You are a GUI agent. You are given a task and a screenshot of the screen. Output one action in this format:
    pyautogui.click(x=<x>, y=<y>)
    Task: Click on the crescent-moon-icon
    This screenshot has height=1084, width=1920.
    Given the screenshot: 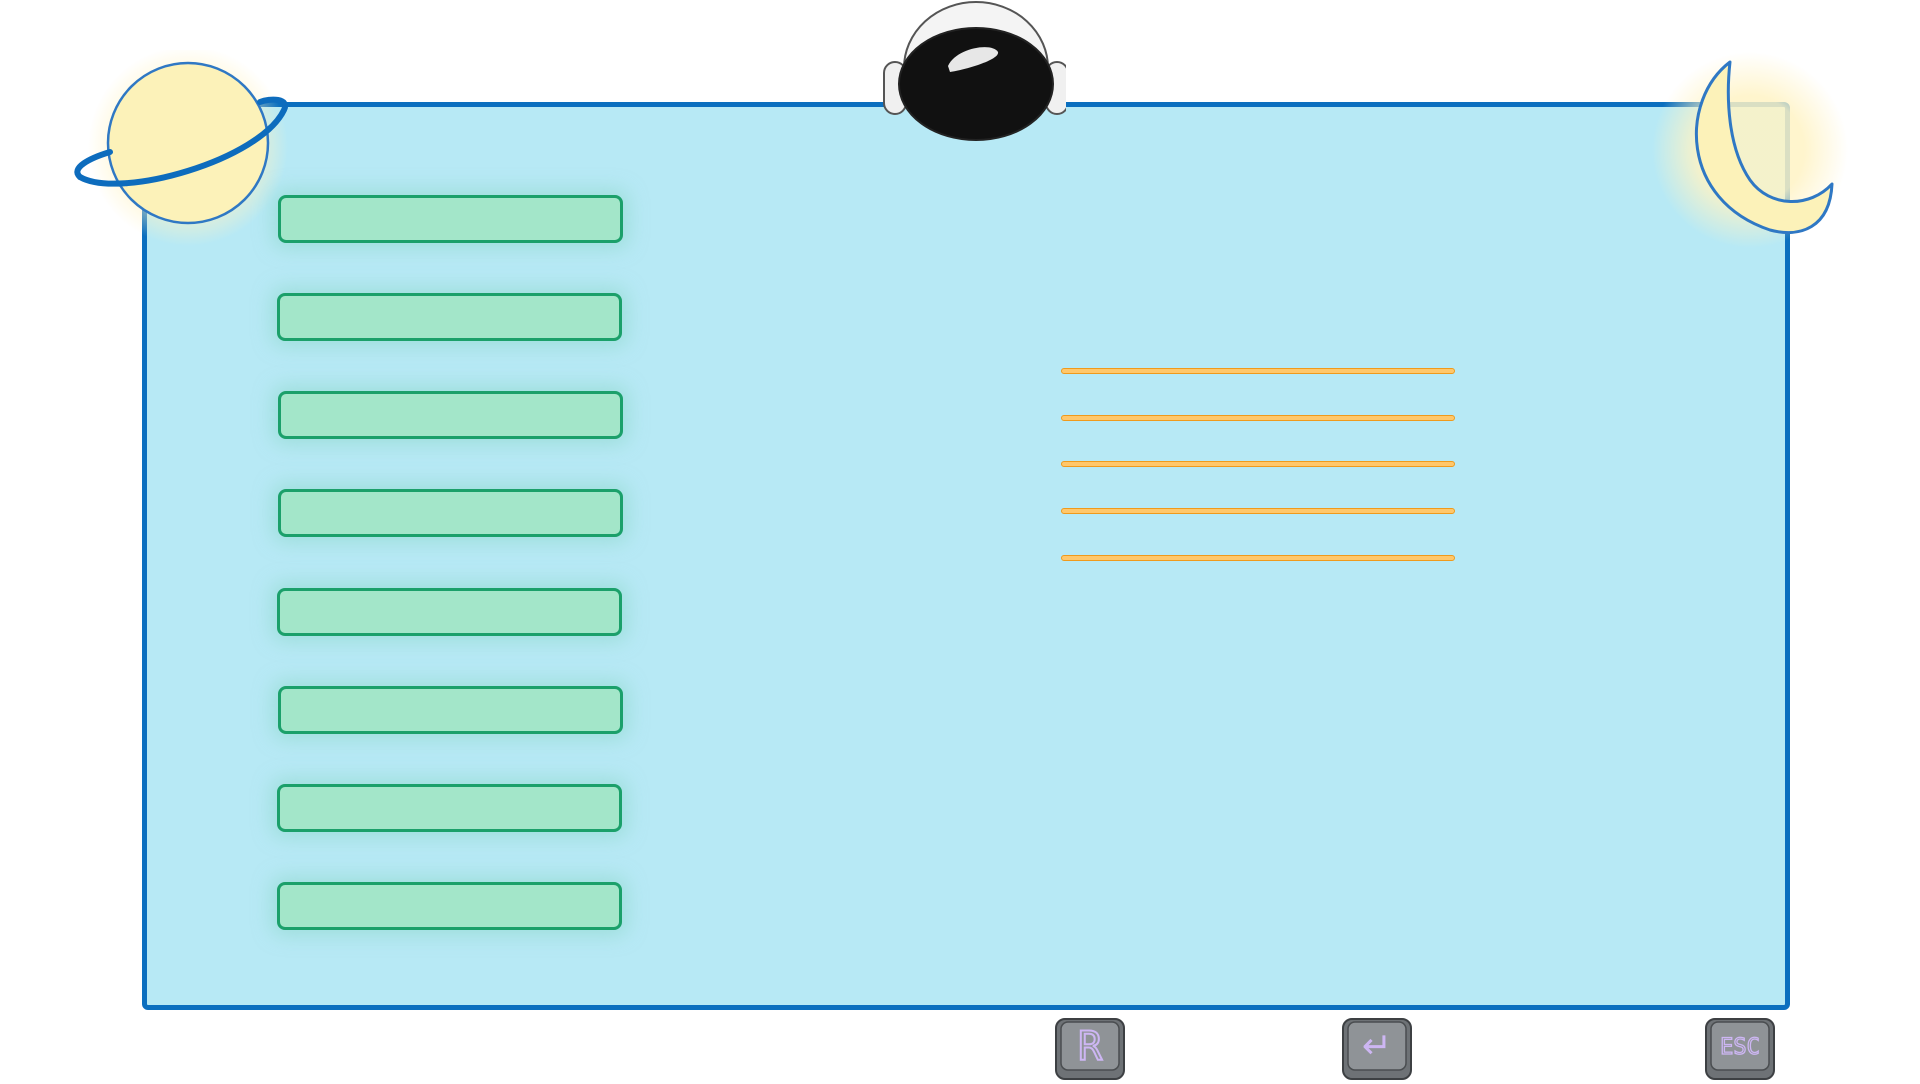 What is the action you would take?
    pyautogui.click(x=1750, y=150)
    